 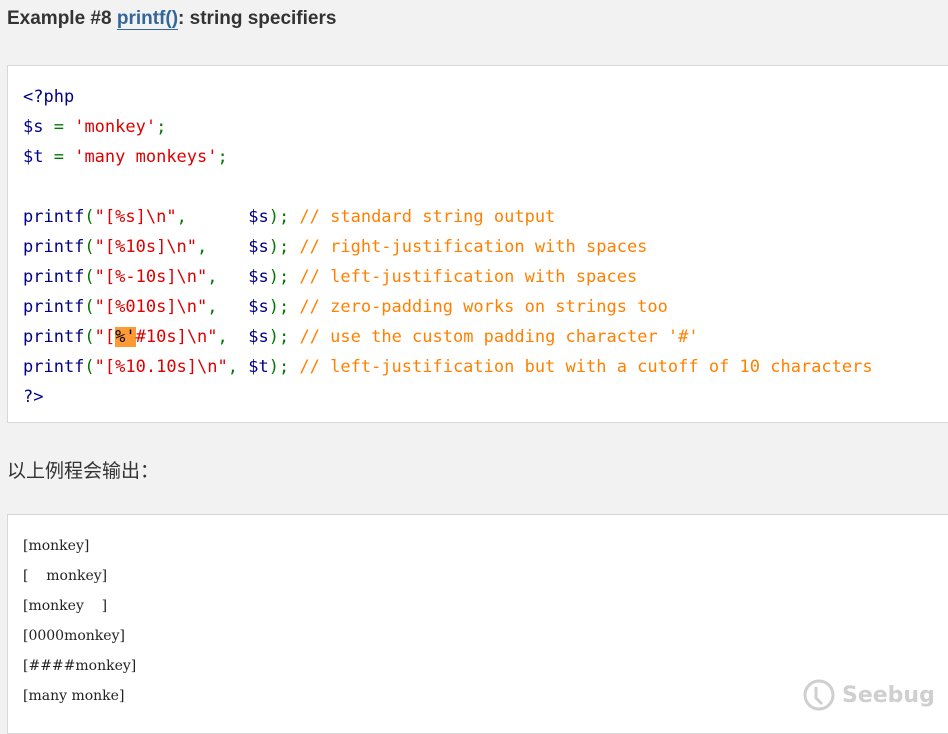 What do you see at coordinates (819, 695) in the screenshot?
I see `seebug-logo-icon` at bounding box center [819, 695].